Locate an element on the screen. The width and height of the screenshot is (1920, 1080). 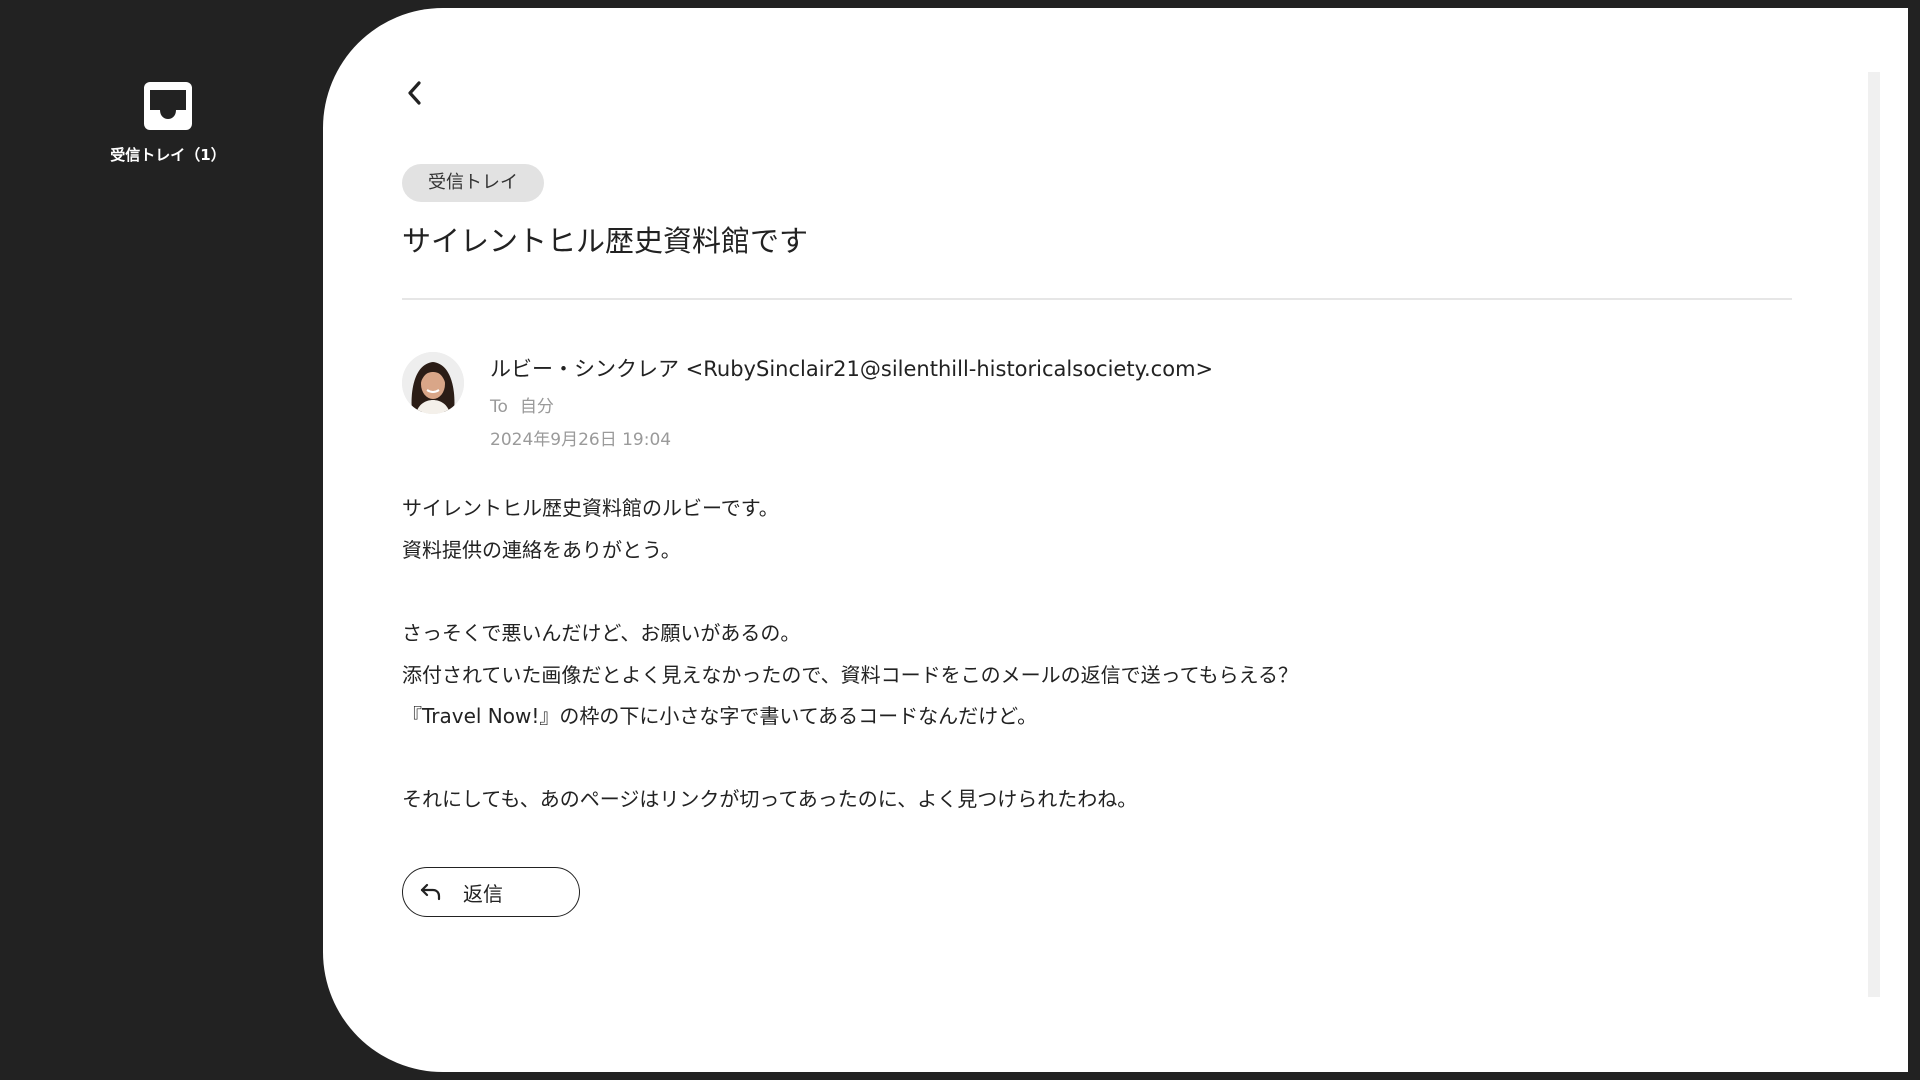
chevron-left-icon is located at coordinates (415, 95).